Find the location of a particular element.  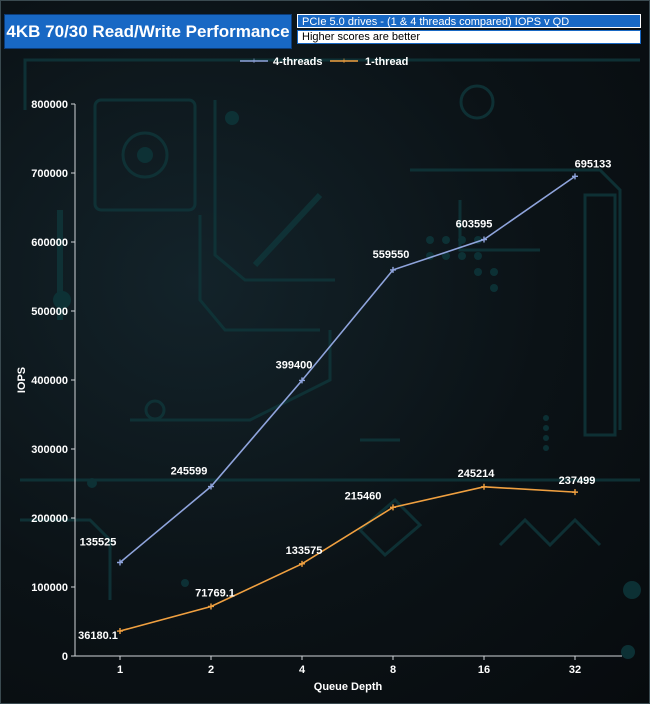

y-tick-label: 300000 is located at coordinates (49, 450).